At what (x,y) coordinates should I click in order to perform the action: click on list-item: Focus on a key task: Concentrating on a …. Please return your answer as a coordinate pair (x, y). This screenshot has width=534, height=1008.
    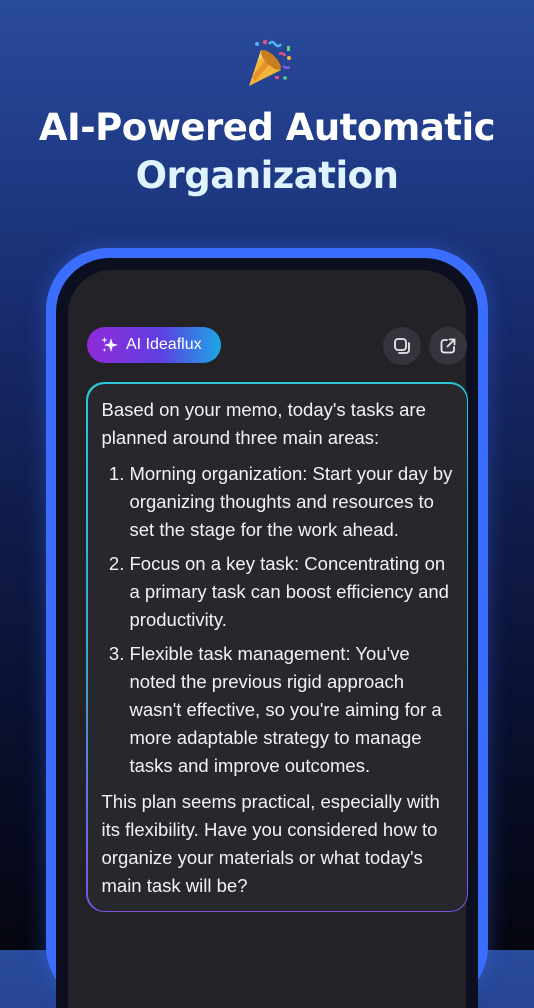
    Looking at the image, I should click on (291, 592).